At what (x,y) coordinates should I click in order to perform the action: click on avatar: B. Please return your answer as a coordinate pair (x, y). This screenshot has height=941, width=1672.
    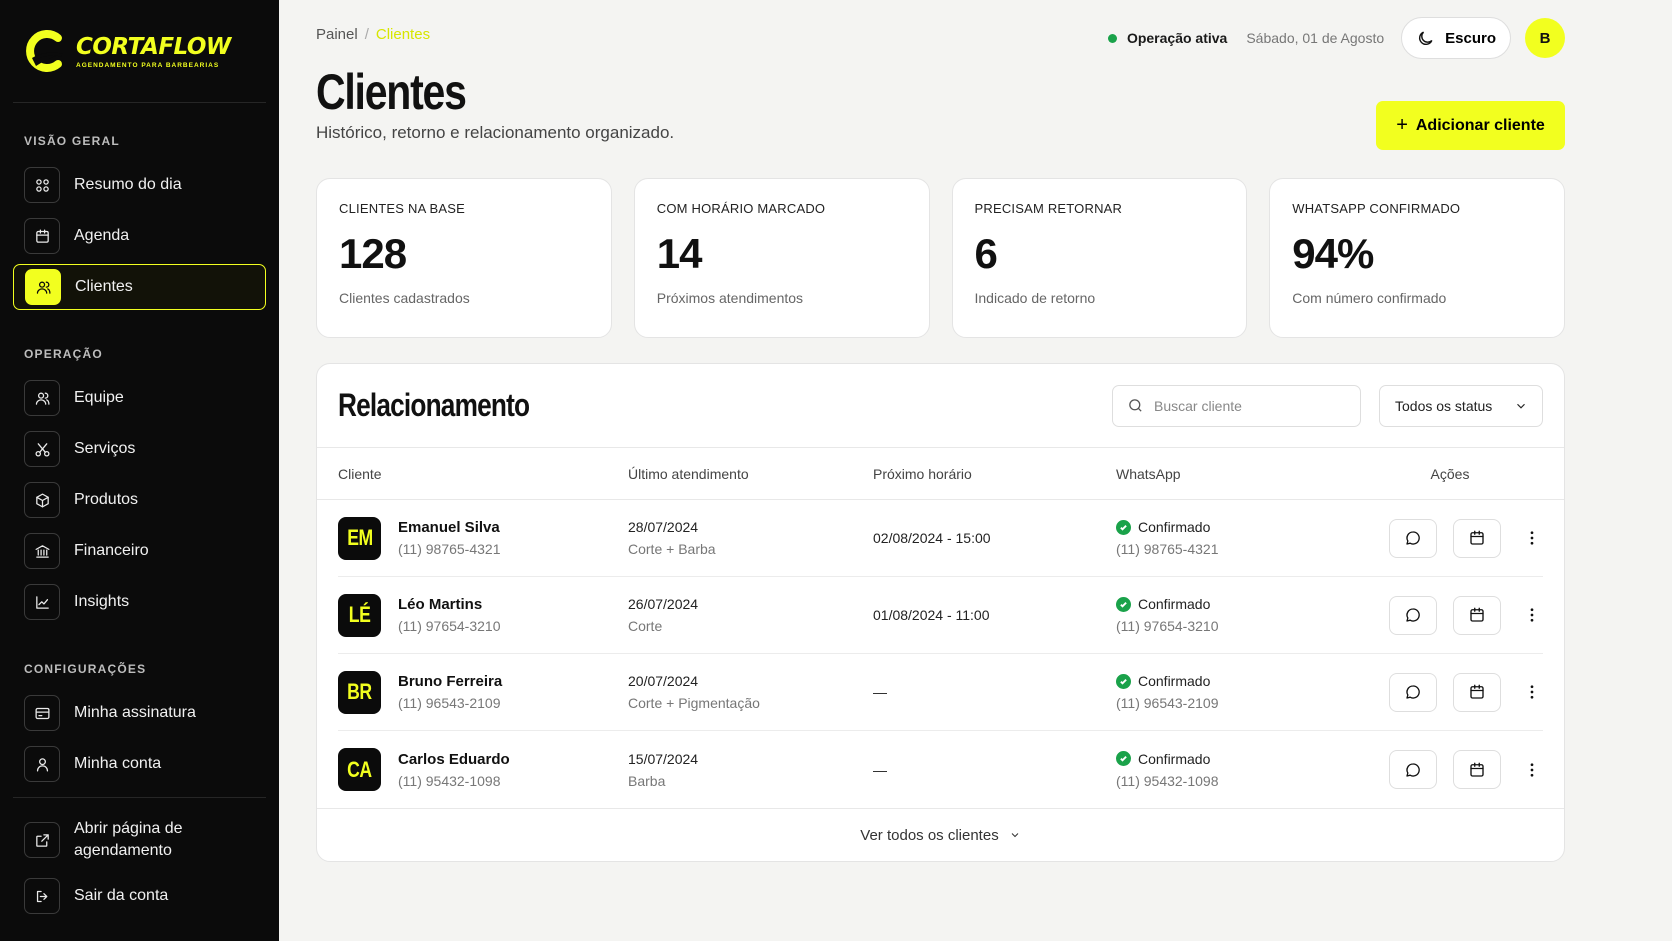
    Looking at the image, I should click on (1545, 38).